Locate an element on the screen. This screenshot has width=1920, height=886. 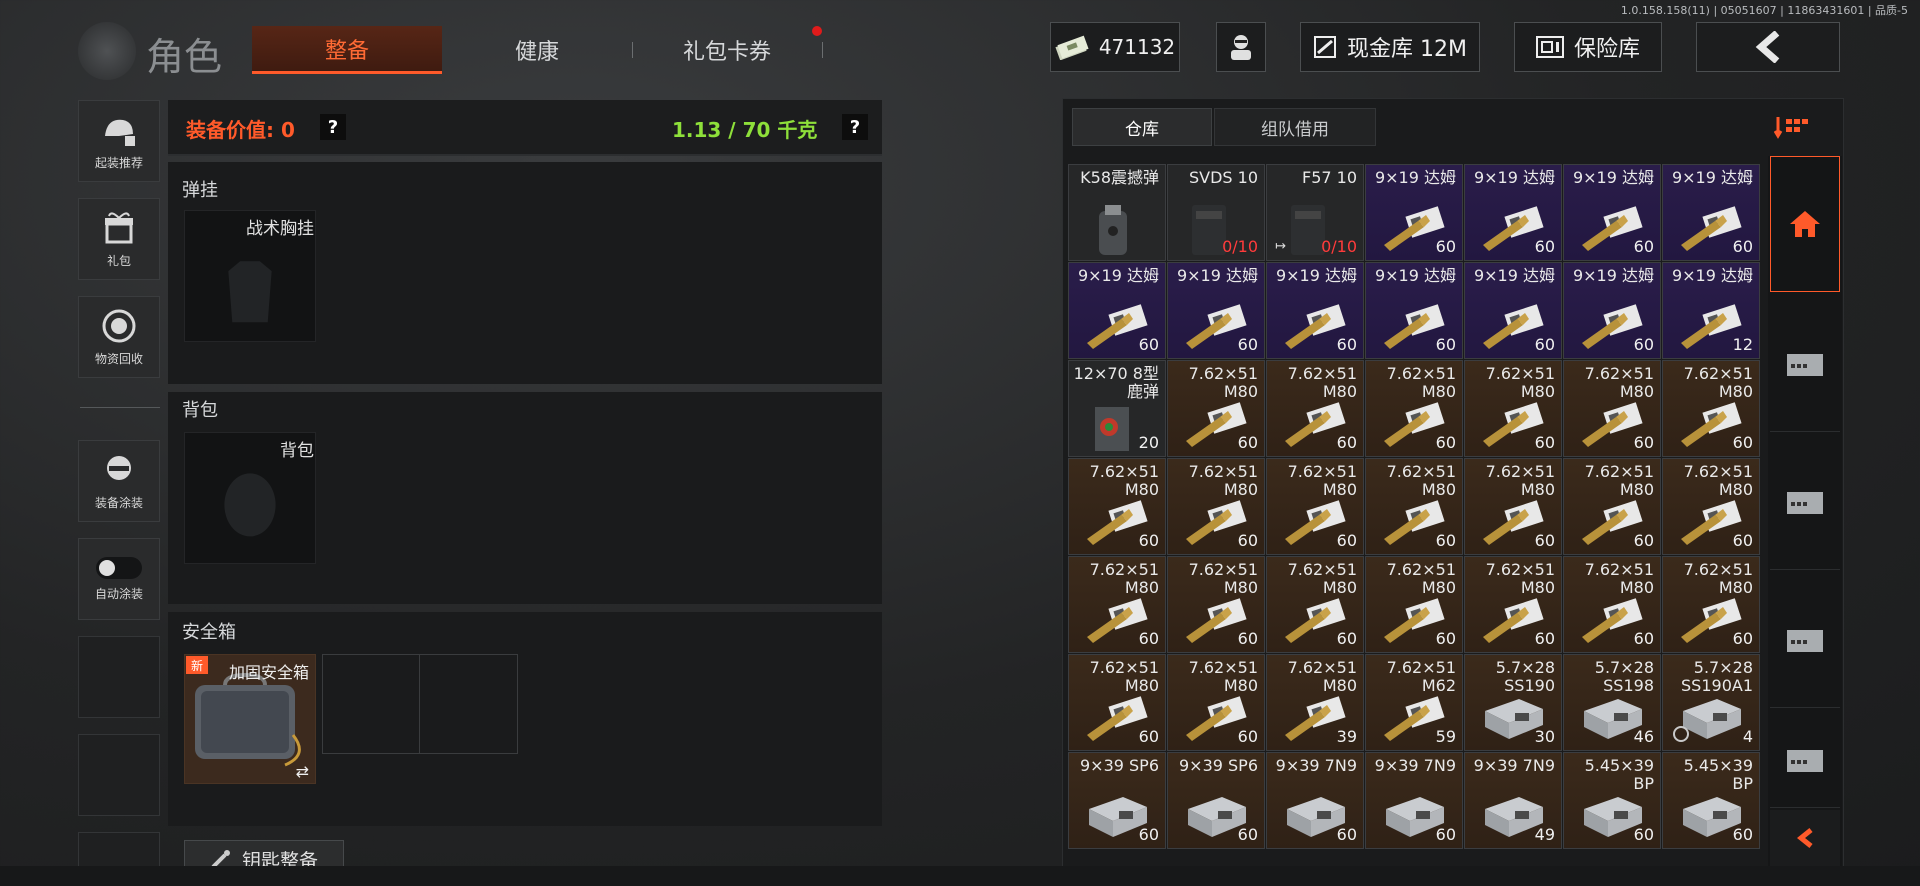
slot-divider is located at coordinates (419, 704).